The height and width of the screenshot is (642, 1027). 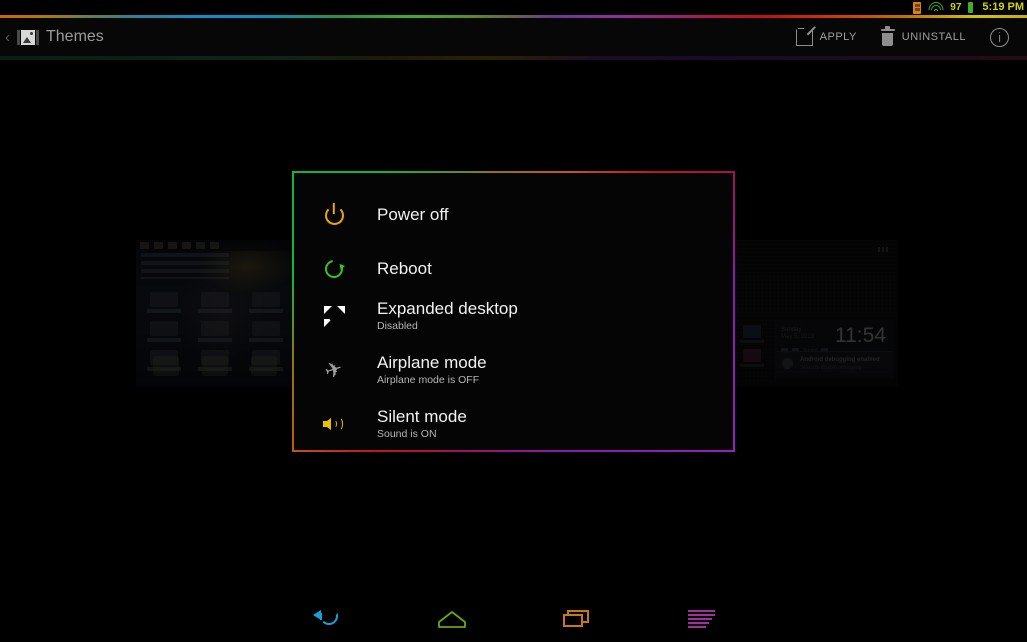 What do you see at coordinates (513, 215) in the screenshot?
I see `power-off-menu-item: Power off` at bounding box center [513, 215].